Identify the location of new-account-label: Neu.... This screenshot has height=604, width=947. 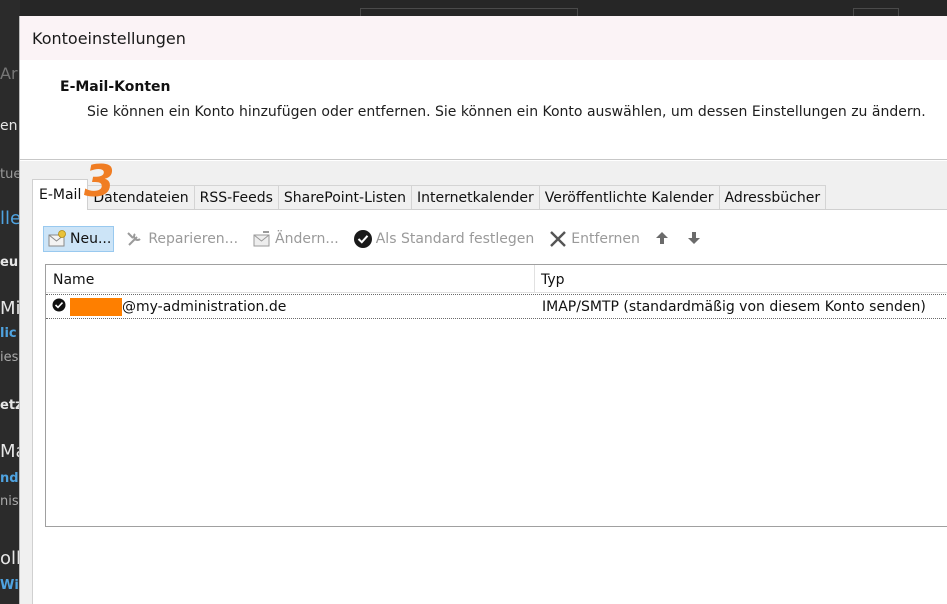
(91, 239).